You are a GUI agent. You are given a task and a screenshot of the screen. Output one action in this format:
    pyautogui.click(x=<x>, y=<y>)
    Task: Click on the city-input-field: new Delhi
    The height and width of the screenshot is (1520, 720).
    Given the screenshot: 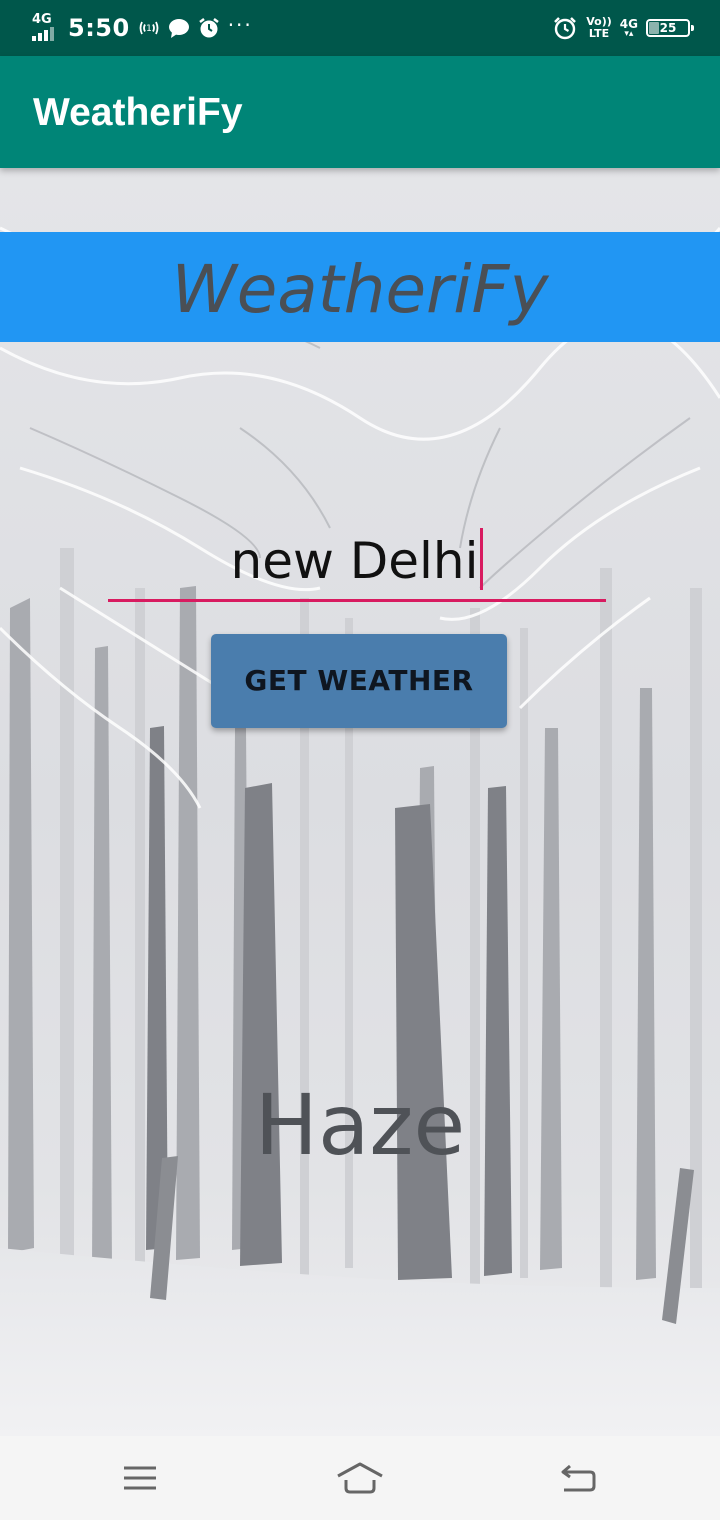 What is the action you would take?
    pyautogui.click(x=357, y=560)
    